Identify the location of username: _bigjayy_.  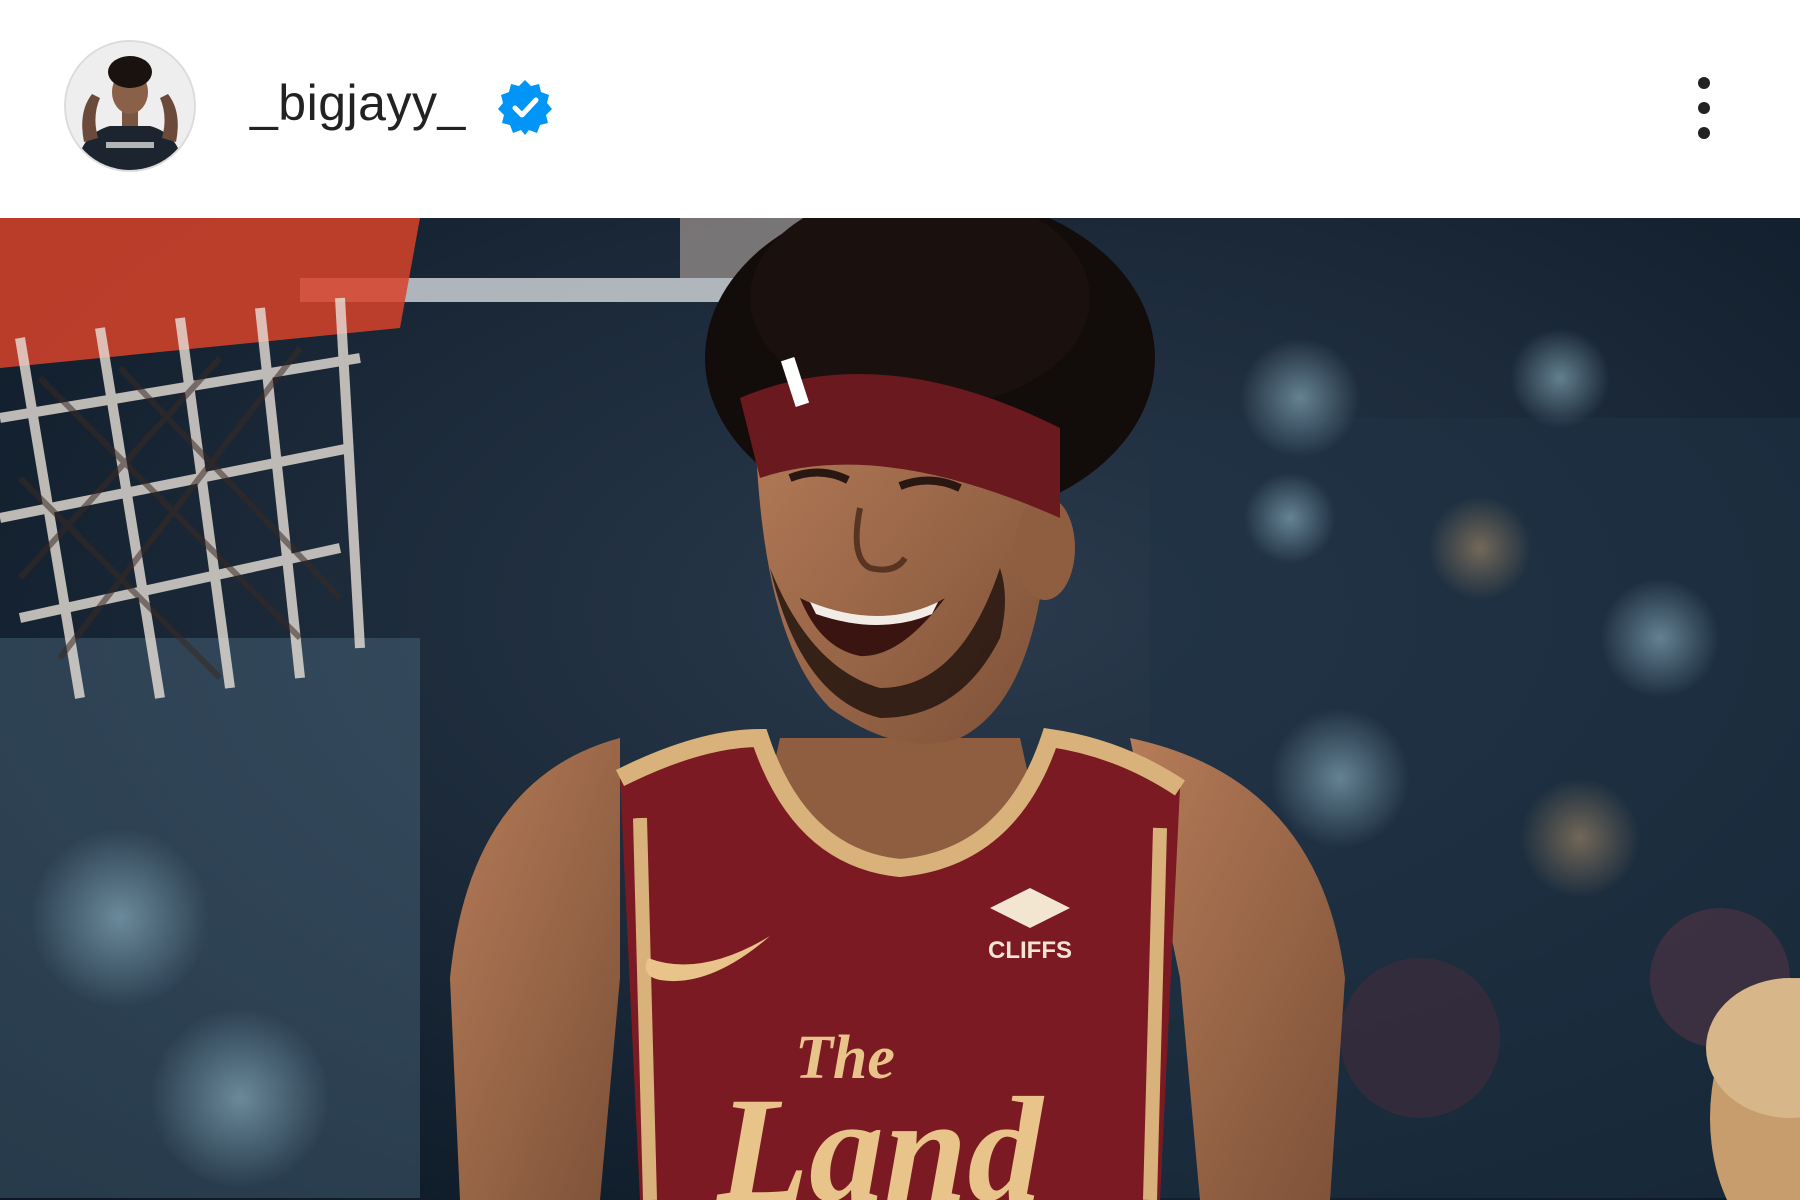
(358, 103).